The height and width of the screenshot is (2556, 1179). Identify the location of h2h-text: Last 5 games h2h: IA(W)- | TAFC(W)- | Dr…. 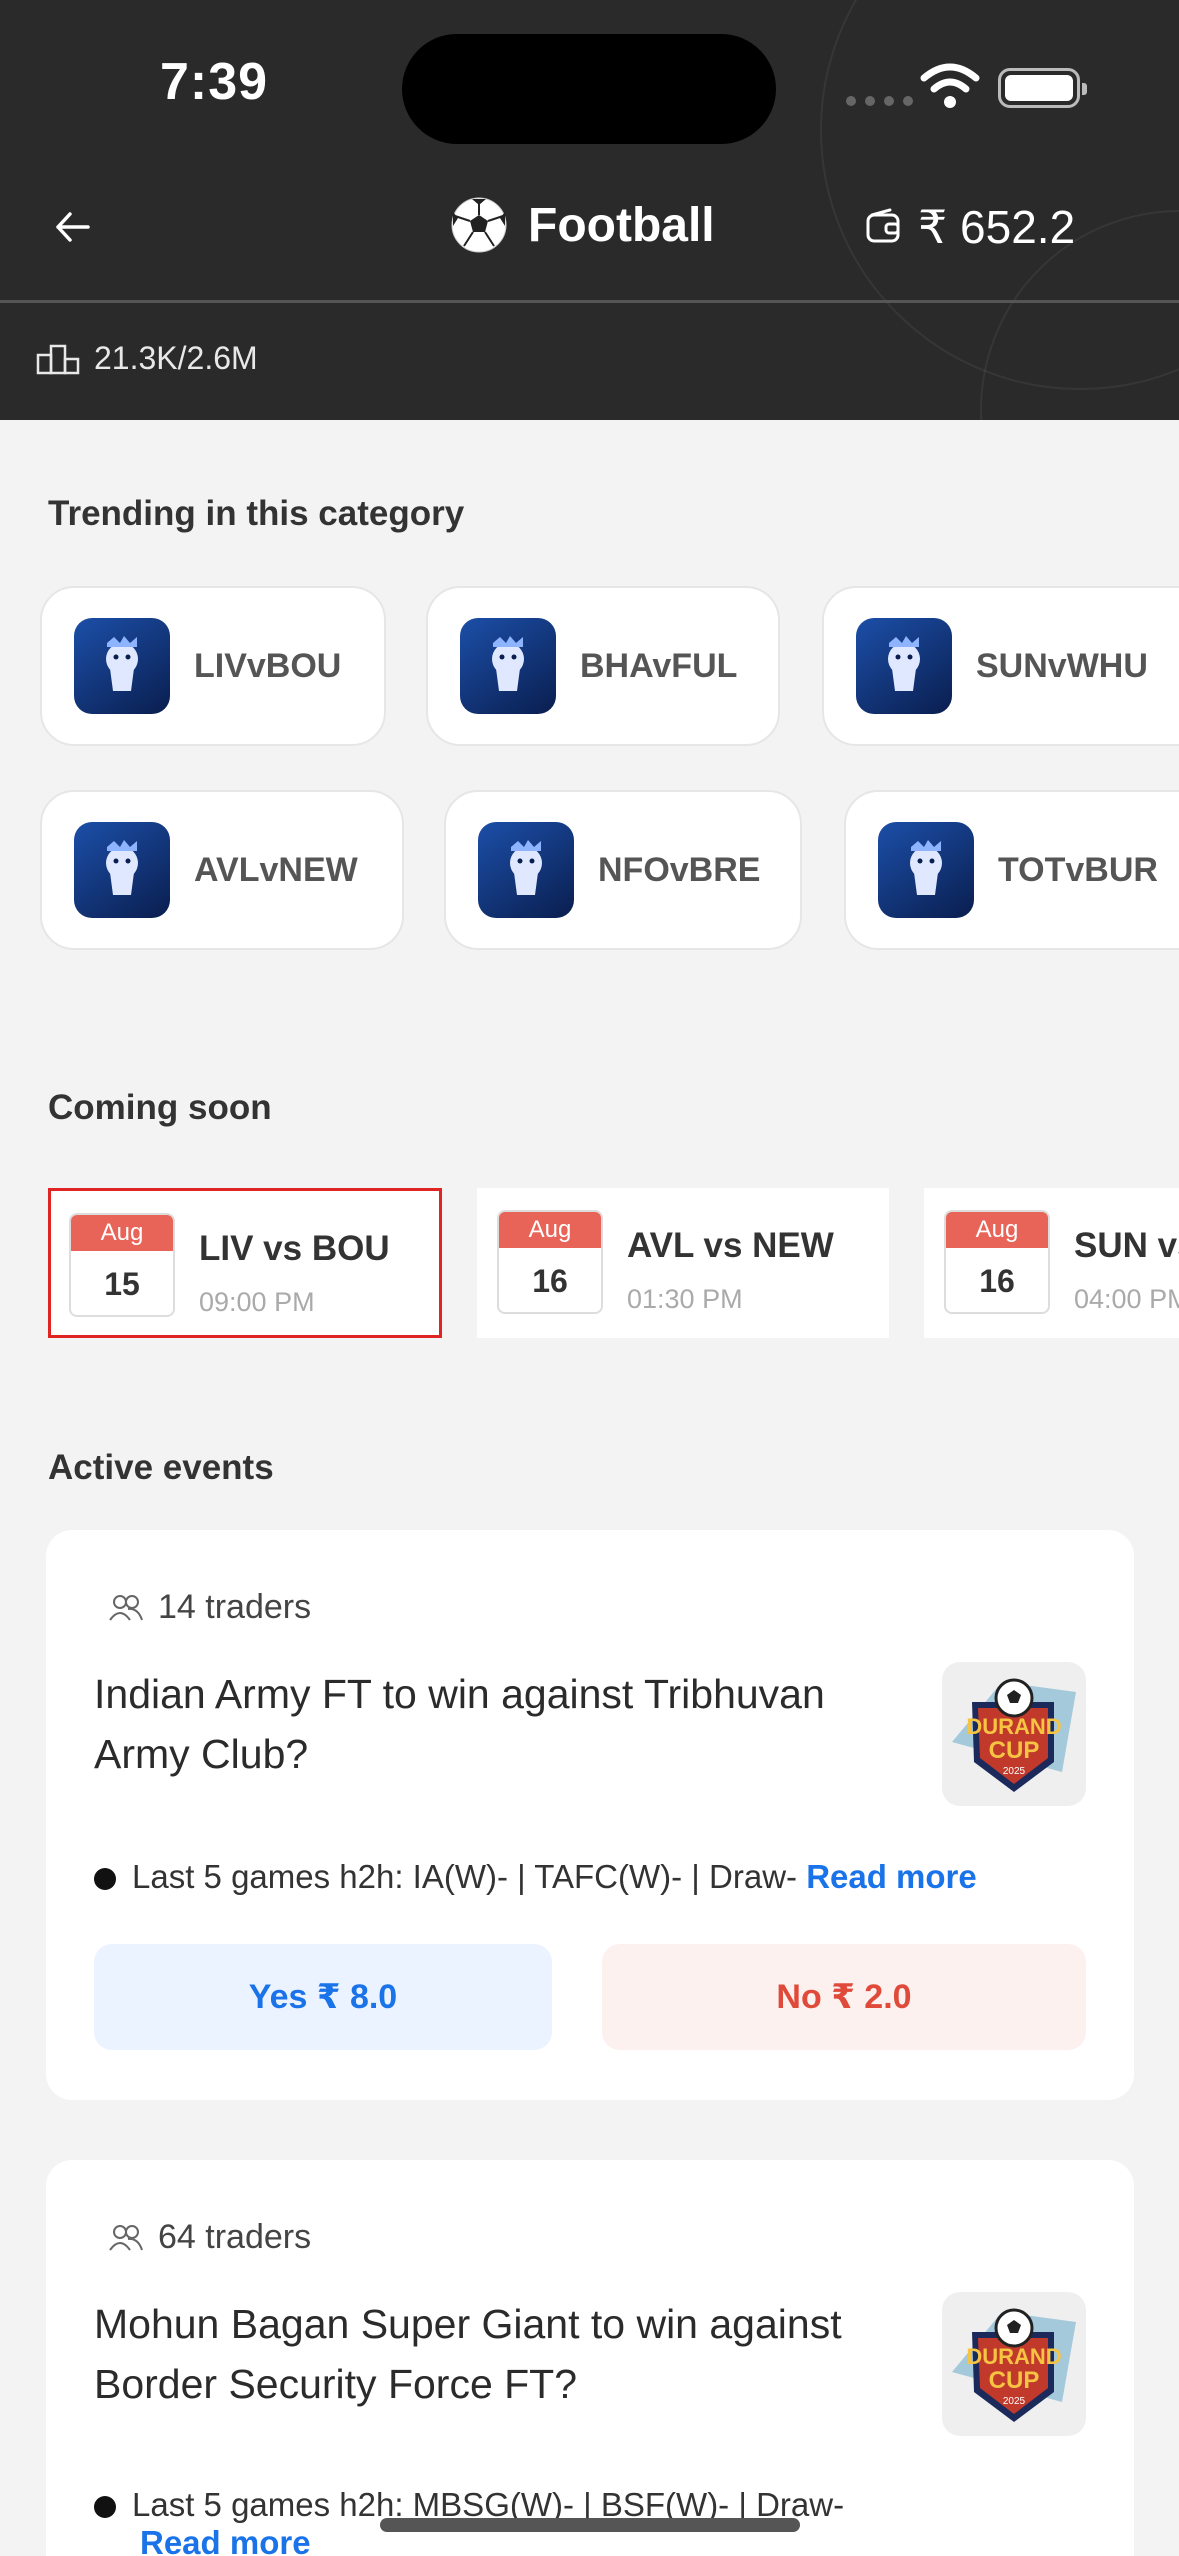
(465, 1876).